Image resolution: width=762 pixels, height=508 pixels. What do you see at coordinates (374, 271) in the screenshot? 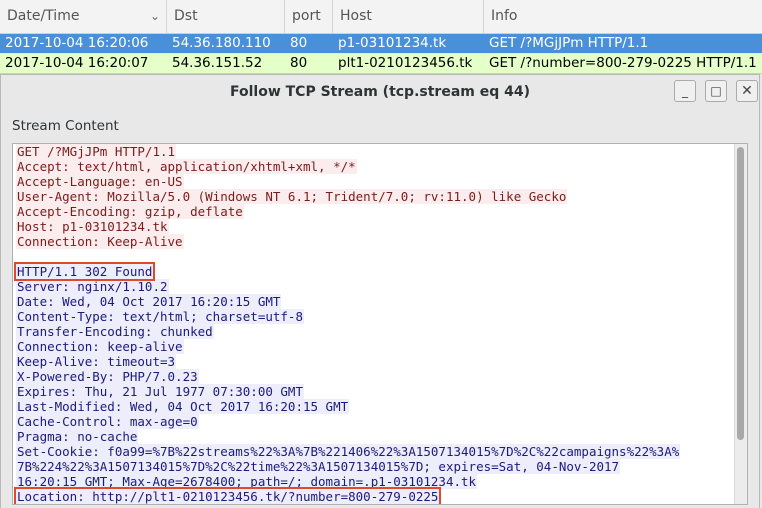
I see `response-status-line: HTTP/1.1 302 Found` at bounding box center [374, 271].